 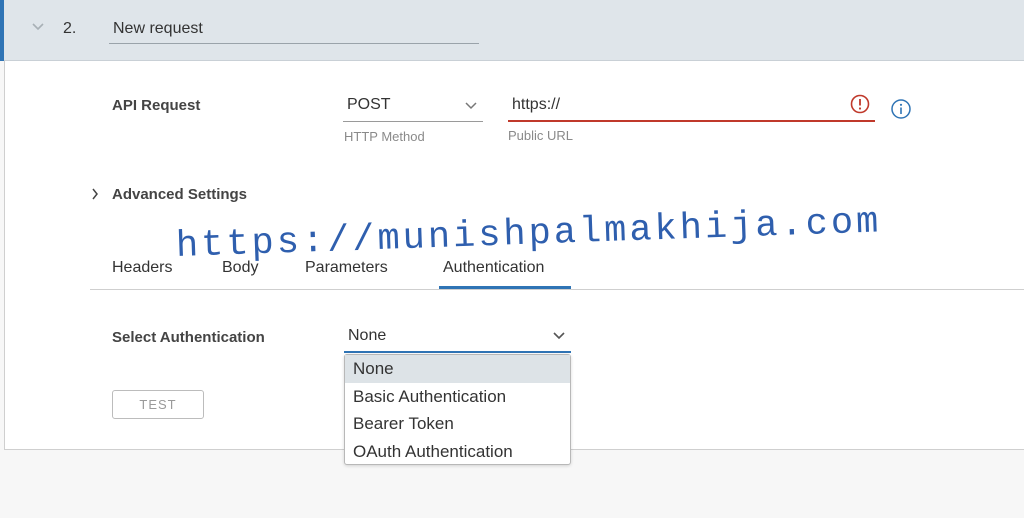 What do you see at coordinates (179, 194) in the screenshot?
I see `advanced-settings-toggle: Advanced Settings` at bounding box center [179, 194].